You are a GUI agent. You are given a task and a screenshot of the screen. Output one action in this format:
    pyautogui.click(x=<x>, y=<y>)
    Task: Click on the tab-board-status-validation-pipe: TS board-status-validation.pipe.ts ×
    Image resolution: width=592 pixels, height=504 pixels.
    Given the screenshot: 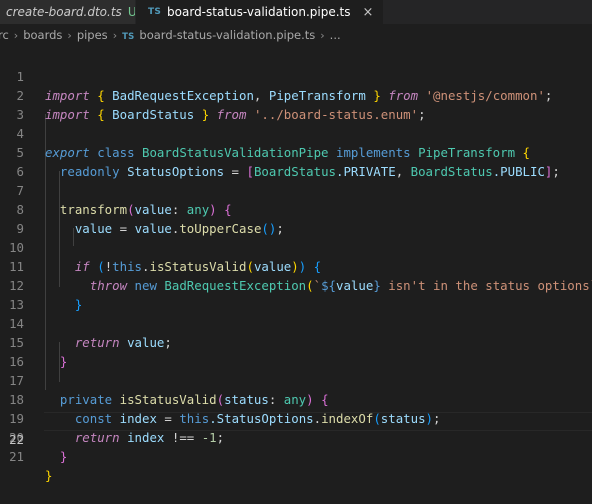 What is the action you would take?
    pyautogui.click(x=260, y=12)
    